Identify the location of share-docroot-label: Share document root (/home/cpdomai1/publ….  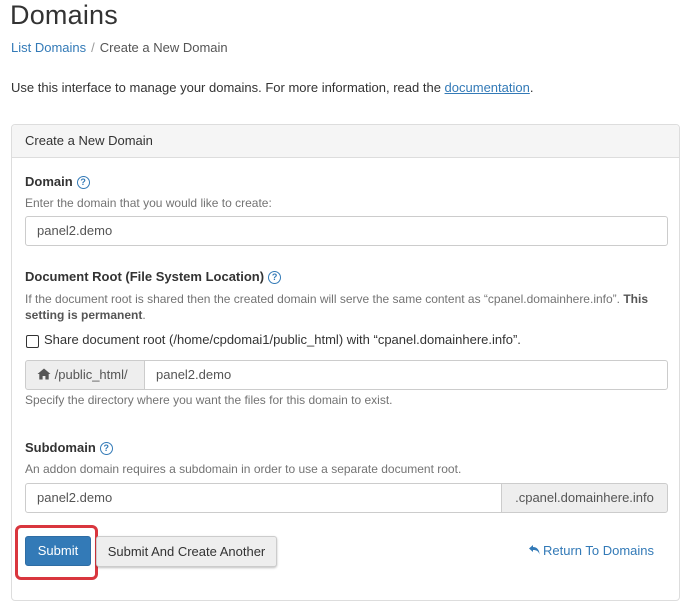
(282, 339).